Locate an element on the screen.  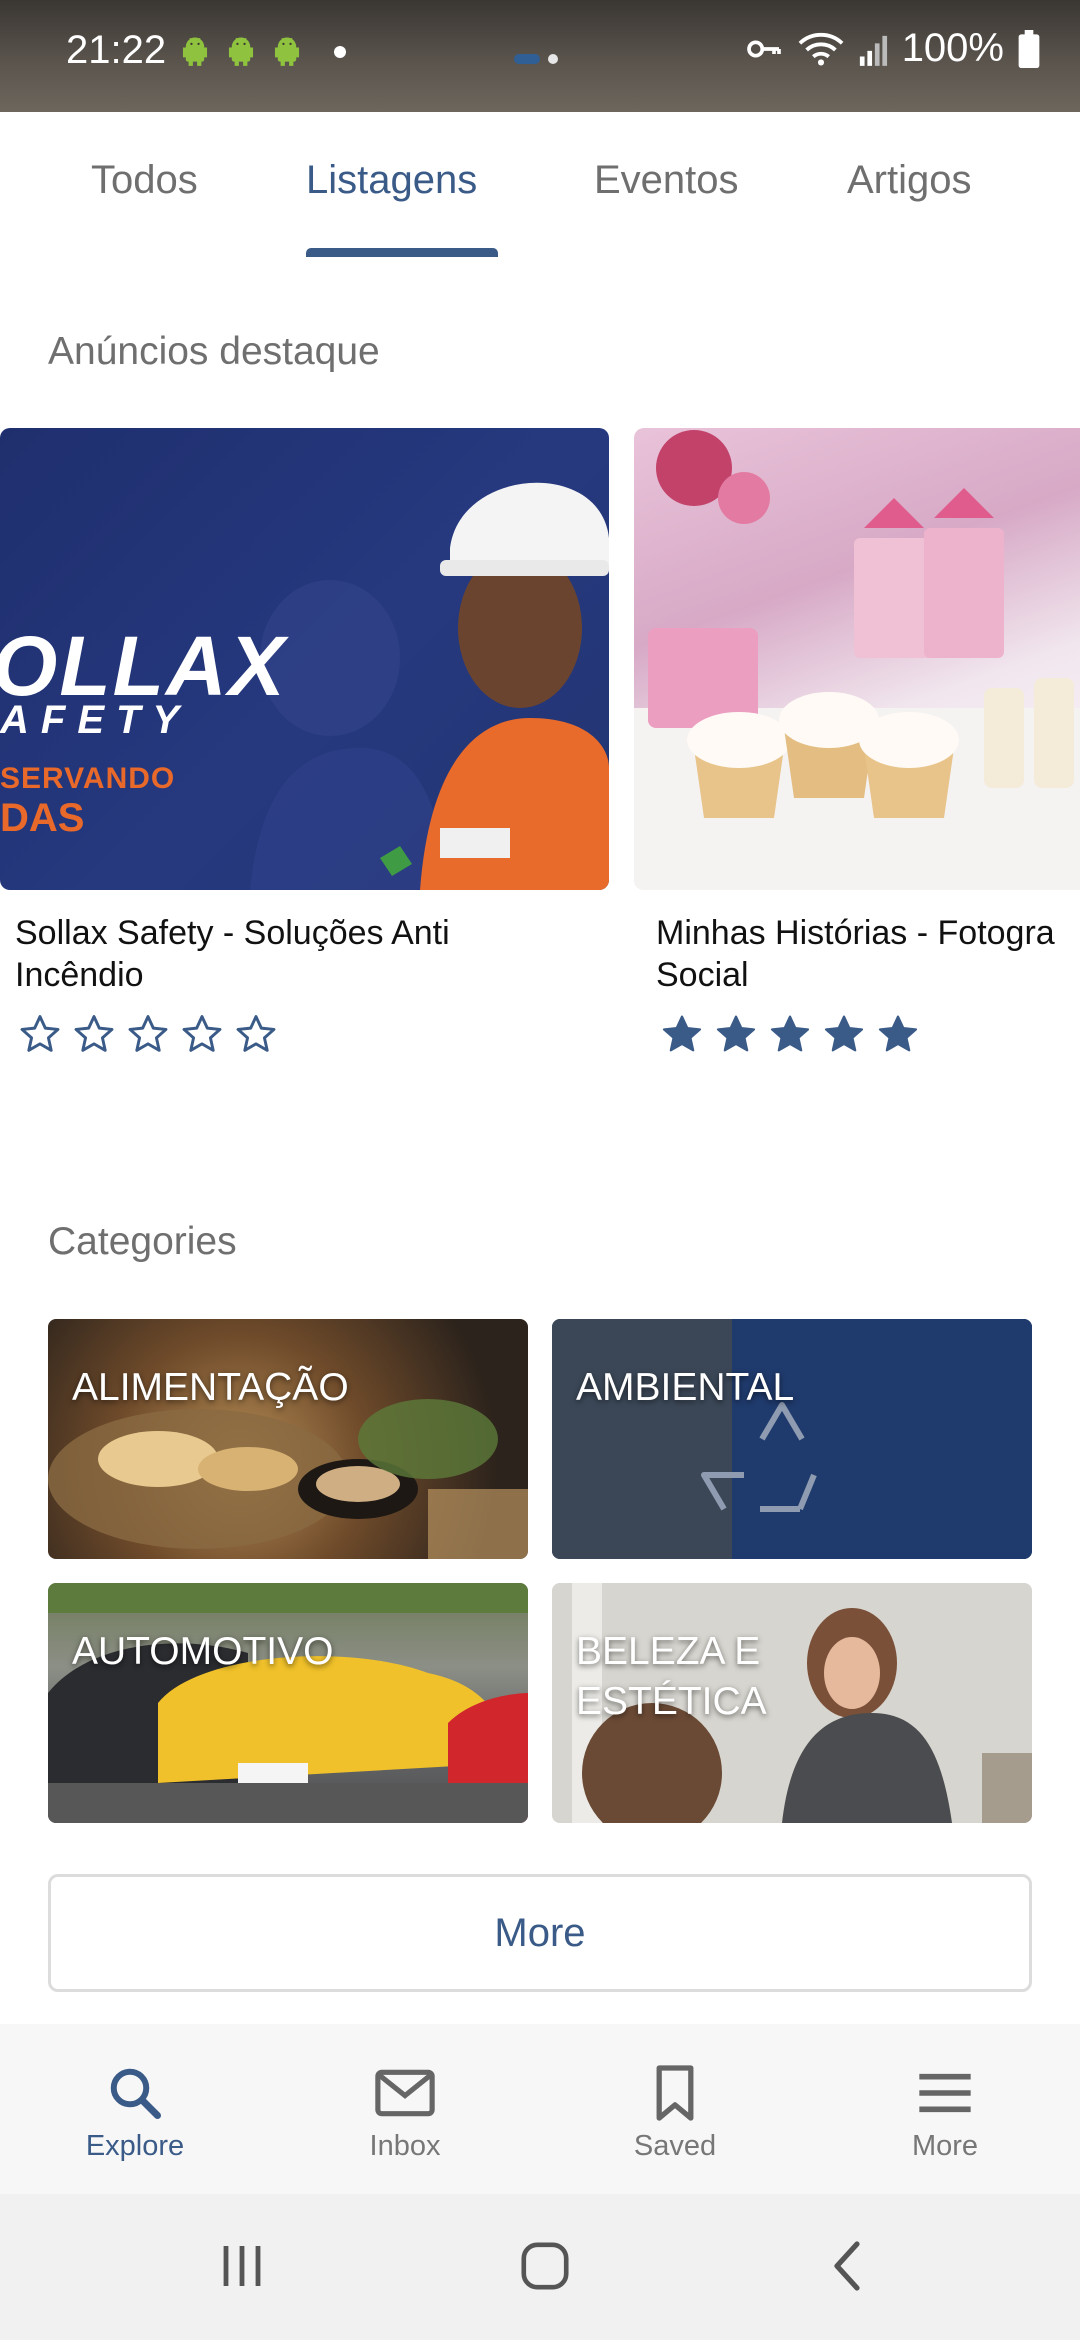
nav-label: Explore is located at coordinates (135, 2146).